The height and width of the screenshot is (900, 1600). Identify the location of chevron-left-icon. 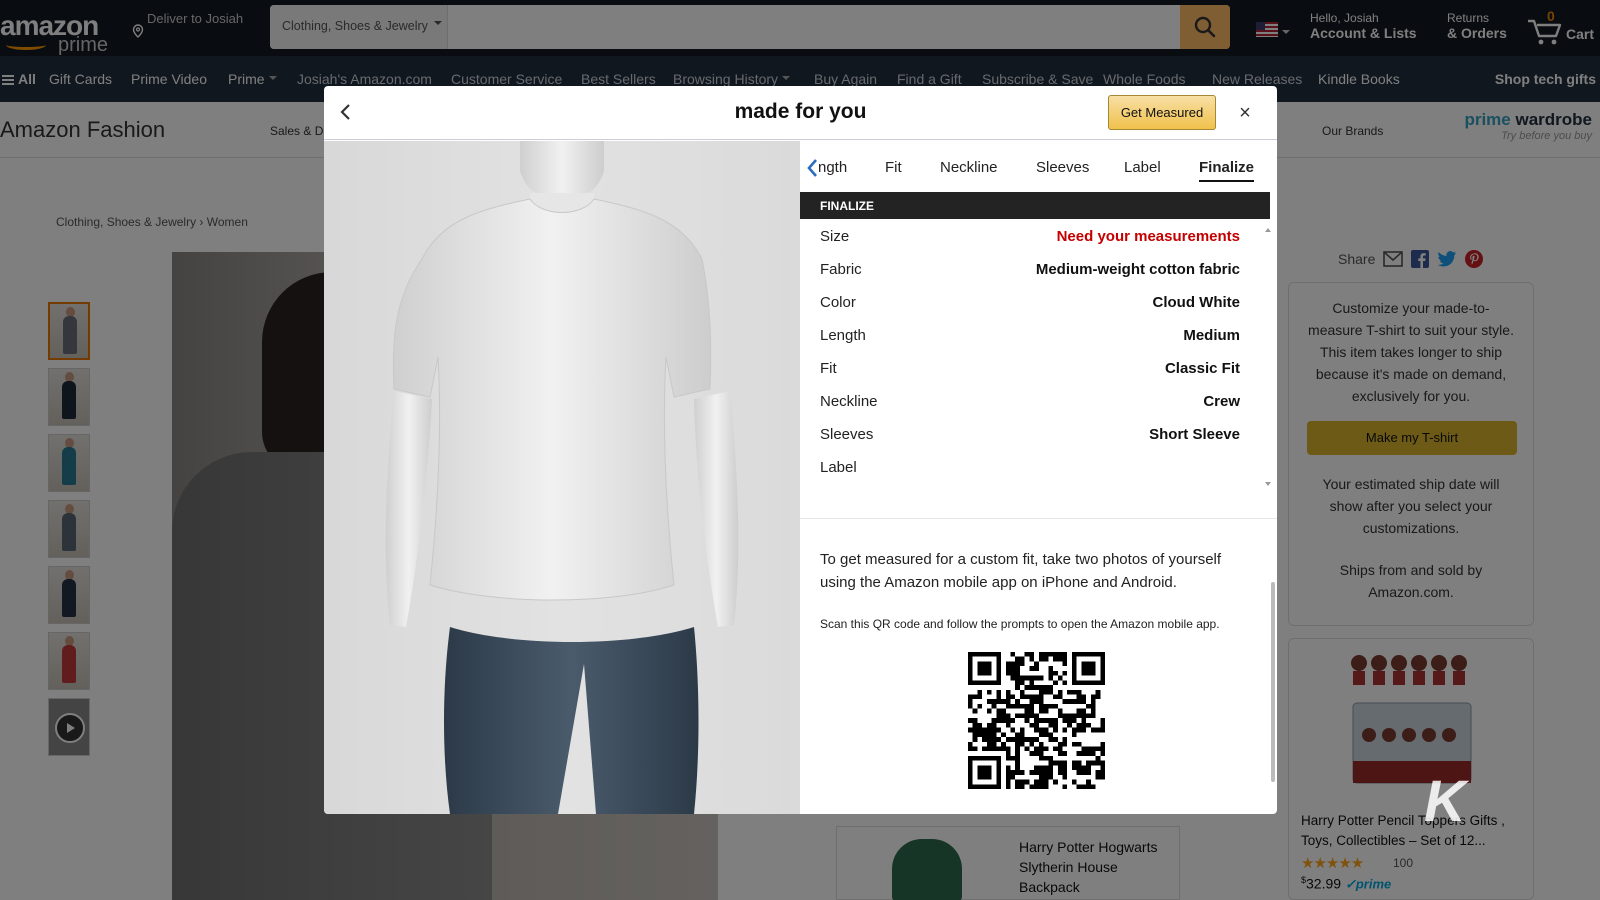
(812, 168).